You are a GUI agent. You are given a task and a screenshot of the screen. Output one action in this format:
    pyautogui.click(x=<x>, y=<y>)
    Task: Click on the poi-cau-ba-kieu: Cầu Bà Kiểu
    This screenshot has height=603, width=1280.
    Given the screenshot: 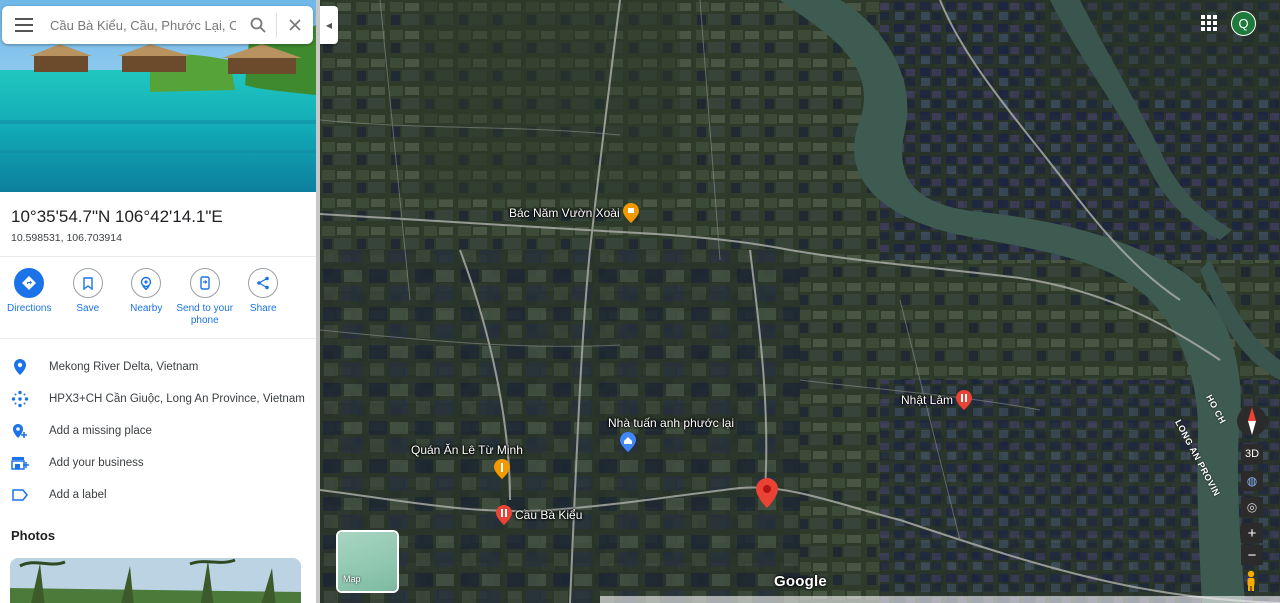 What is the action you would take?
    pyautogui.click(x=539, y=515)
    